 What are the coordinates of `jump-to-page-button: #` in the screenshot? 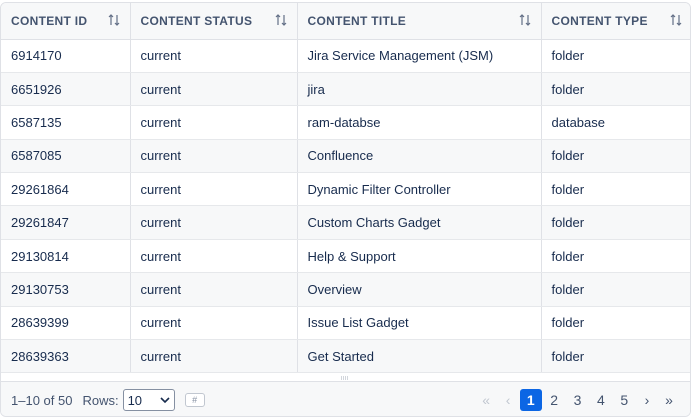 It's located at (194, 400).